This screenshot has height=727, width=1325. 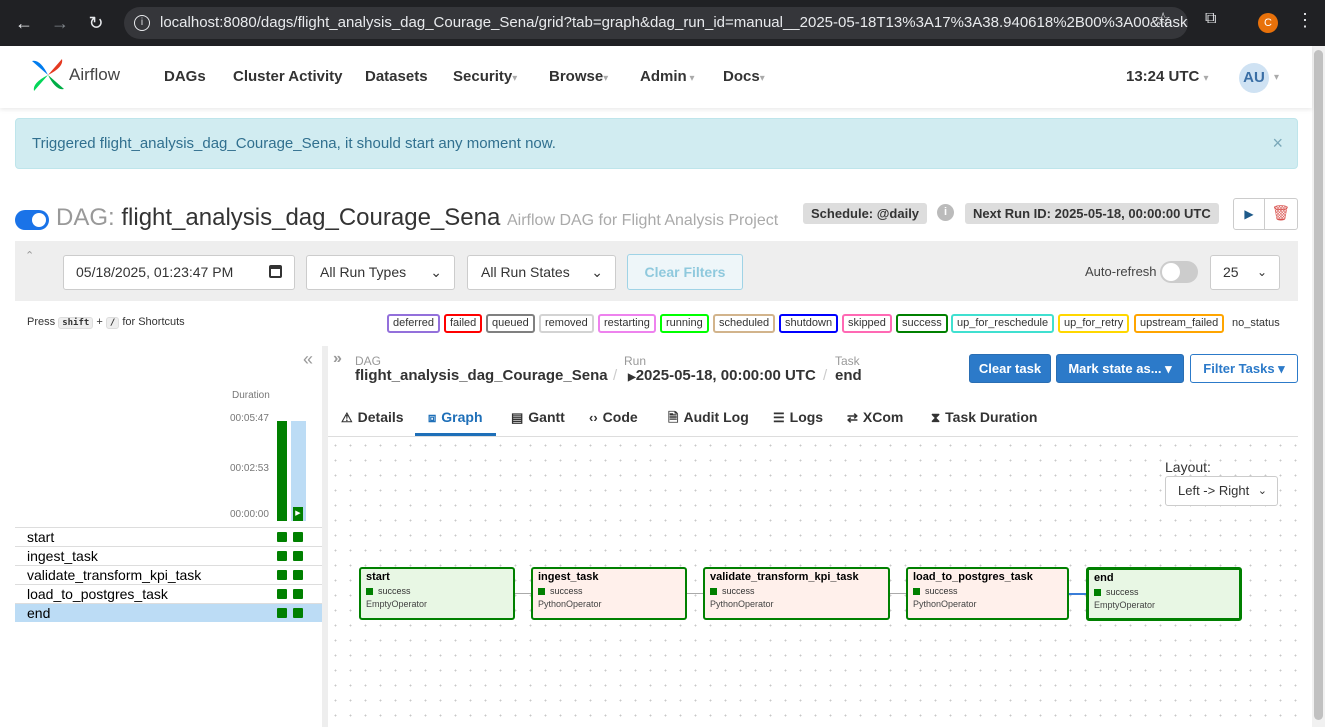 I want to click on node-status: success, so click(x=987, y=591).